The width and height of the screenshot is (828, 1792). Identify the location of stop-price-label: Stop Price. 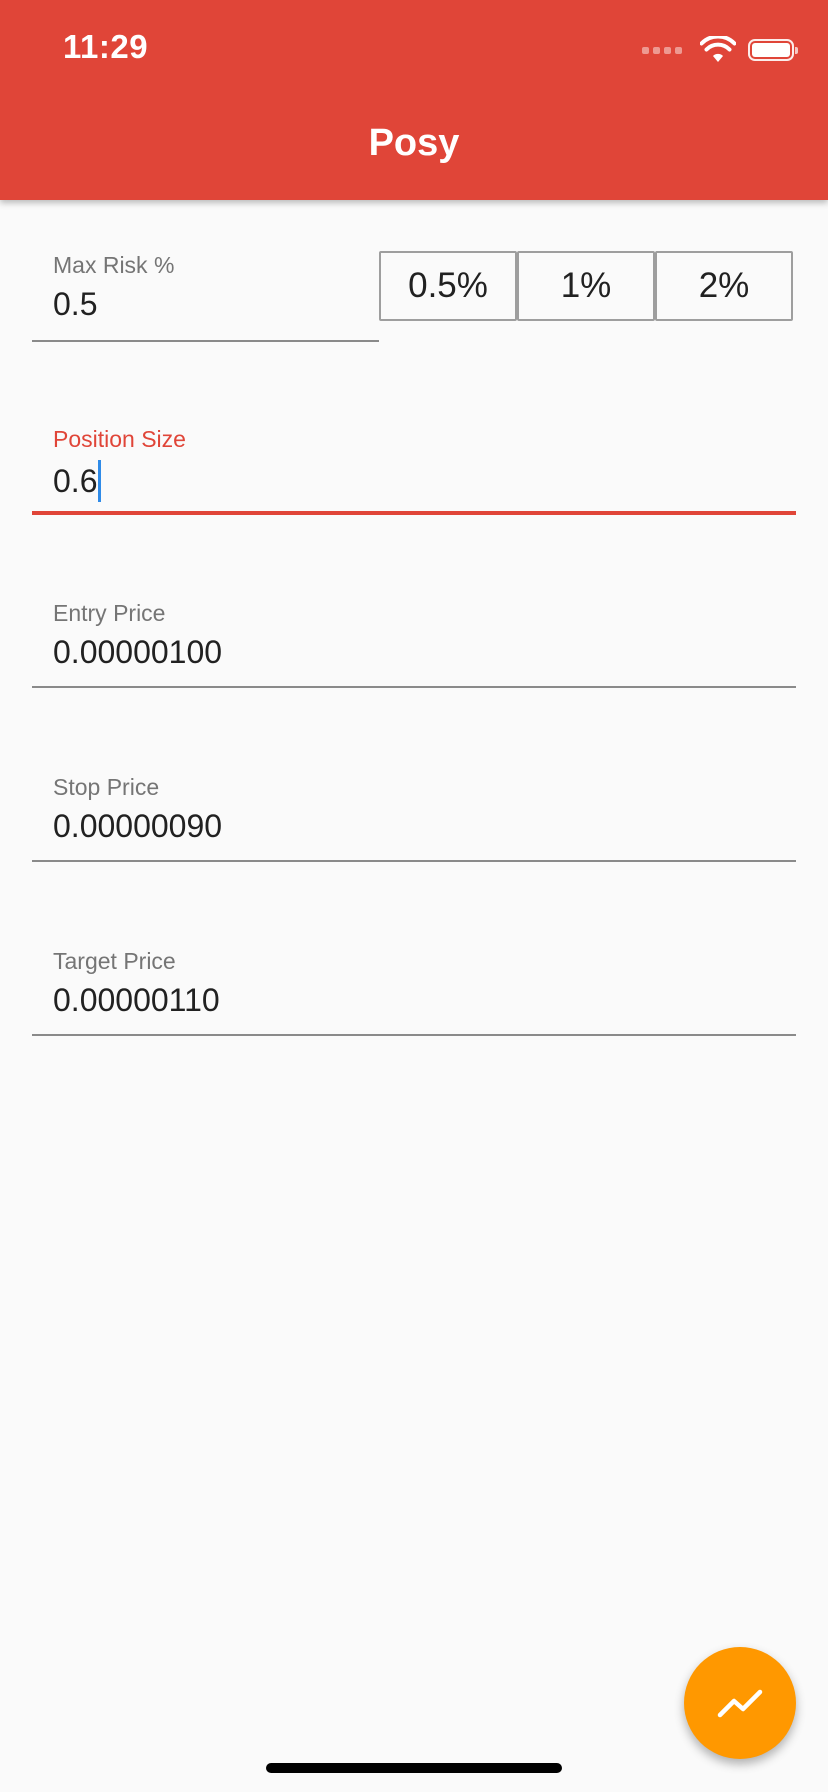
(106, 787).